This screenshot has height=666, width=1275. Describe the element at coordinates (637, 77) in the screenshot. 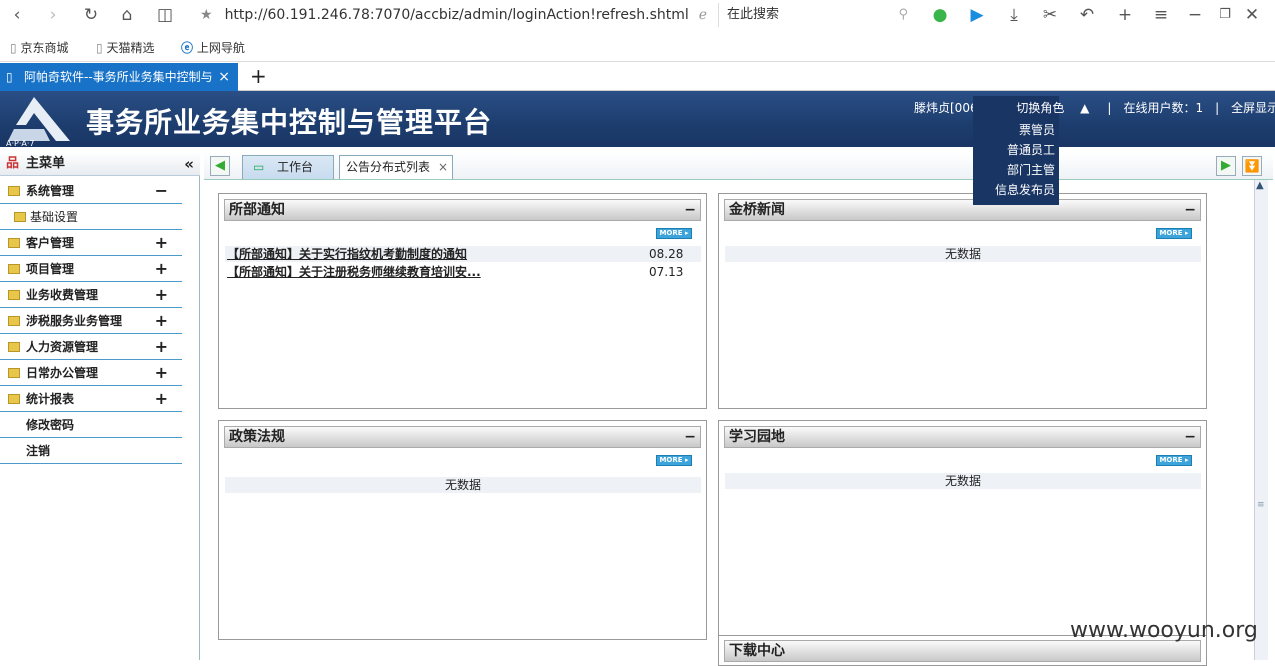

I see `browser-tab-strip: ▯ 阿帕奇软件--事务所业务集中控制与 × +` at that location.